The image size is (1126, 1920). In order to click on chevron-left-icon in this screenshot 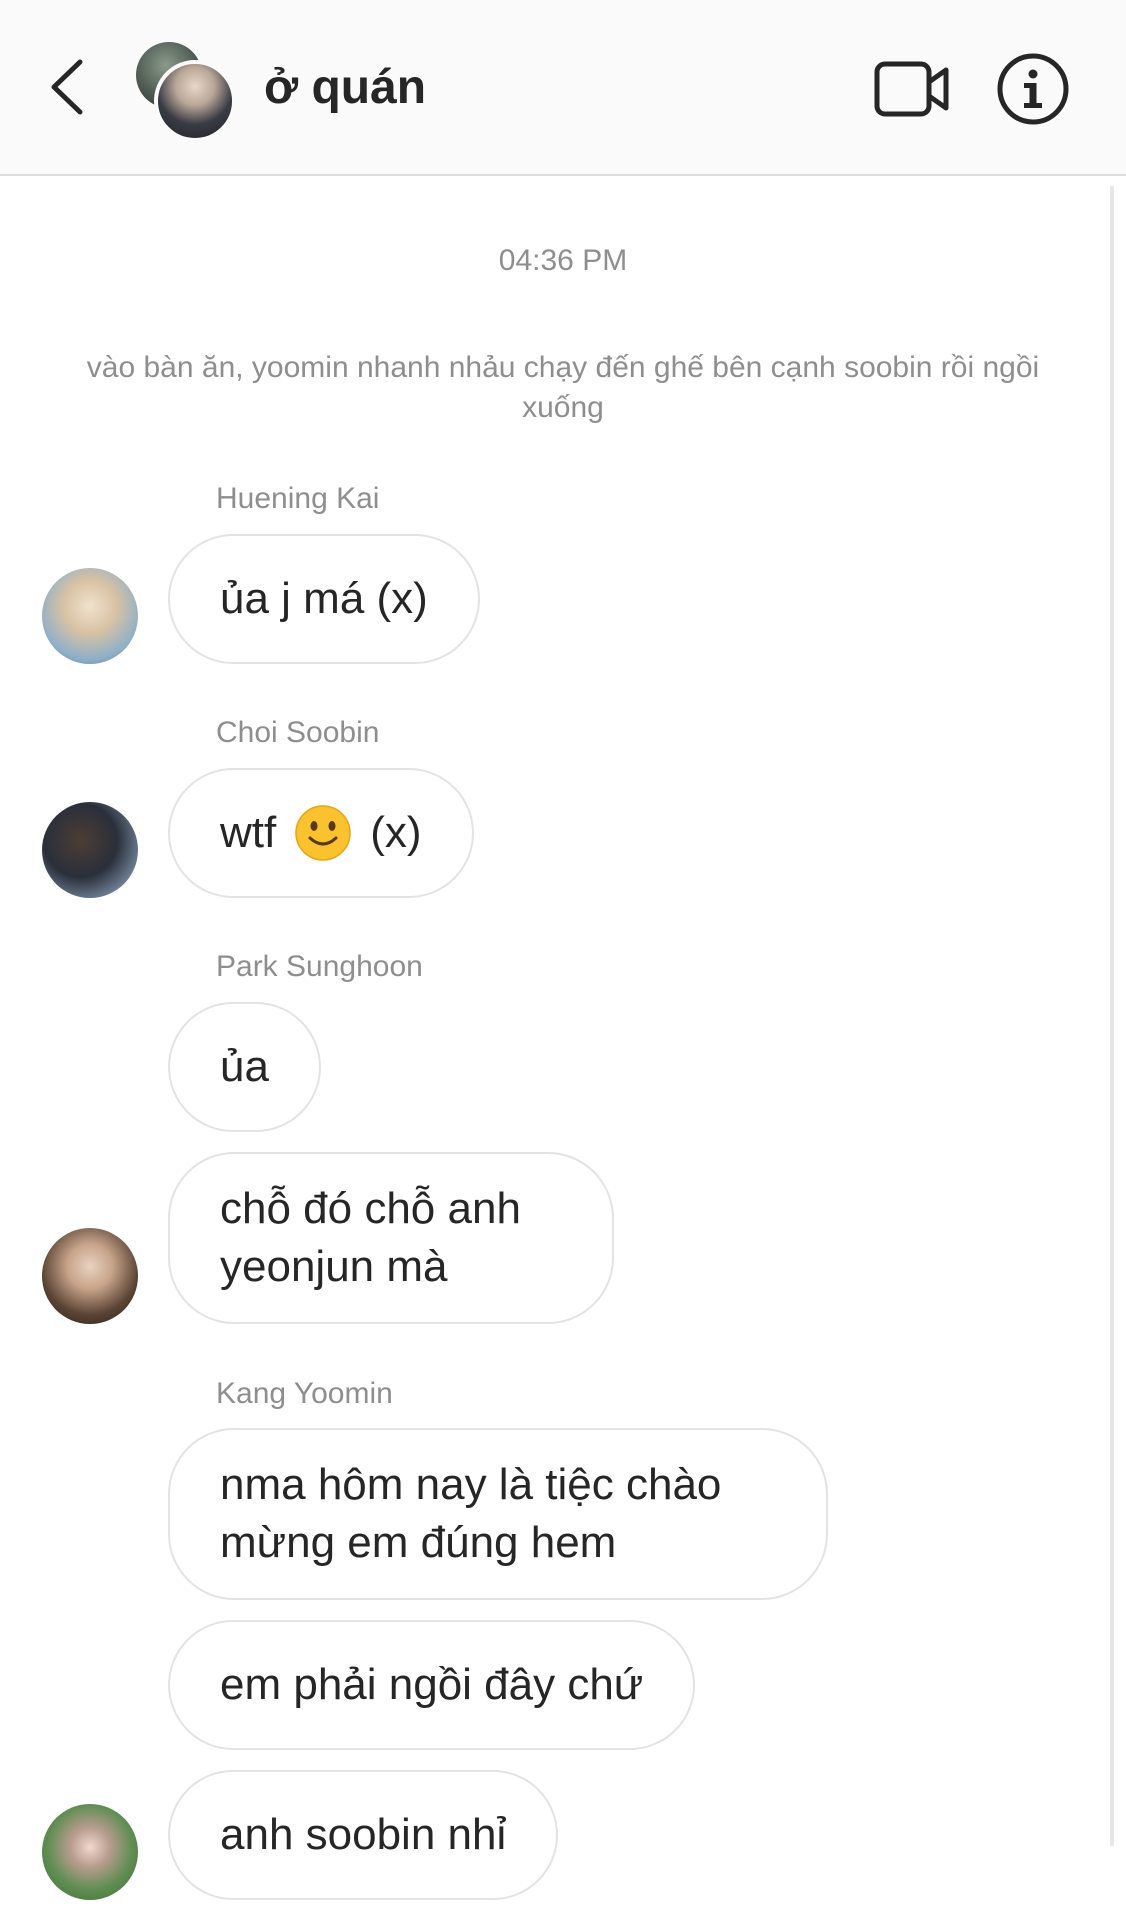, I will do `click(67, 87)`.